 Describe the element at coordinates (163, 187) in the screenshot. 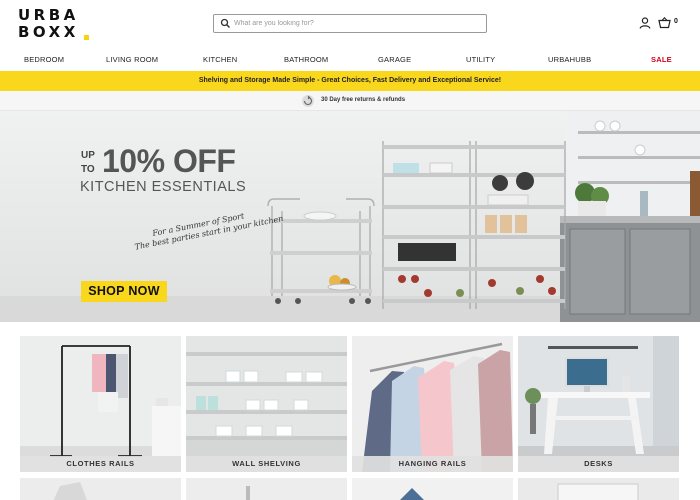

I see `hero-subtitle: KITCHEN ESSENTIALS` at that location.